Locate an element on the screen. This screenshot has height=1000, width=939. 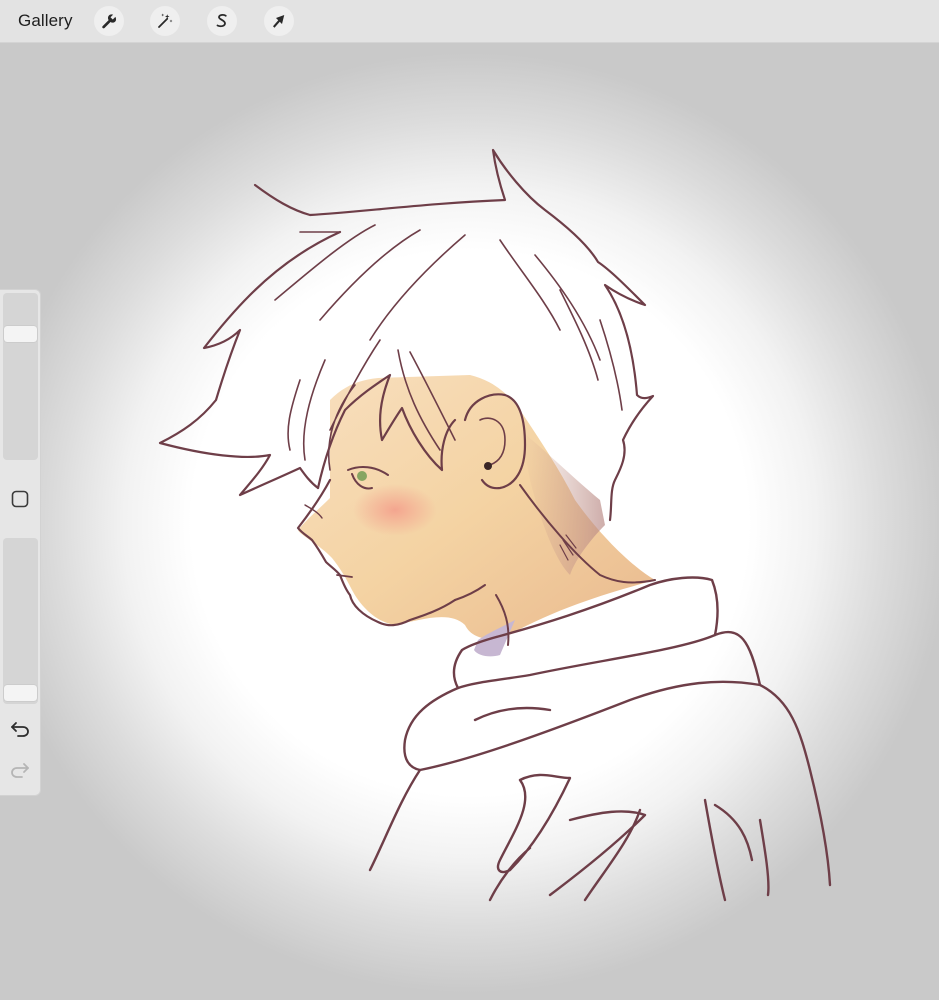
iris is located at coordinates (362, 476).